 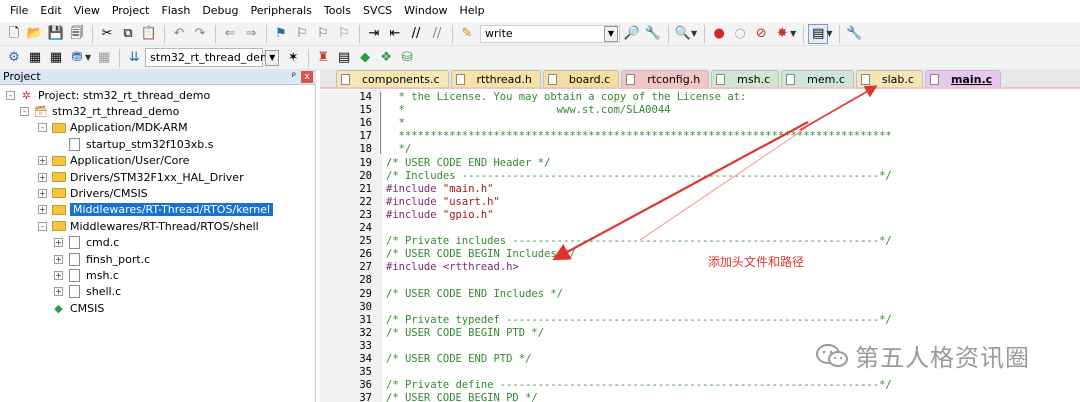 I want to click on annotation-arrow-to-tab, so click(x=838, y=108).